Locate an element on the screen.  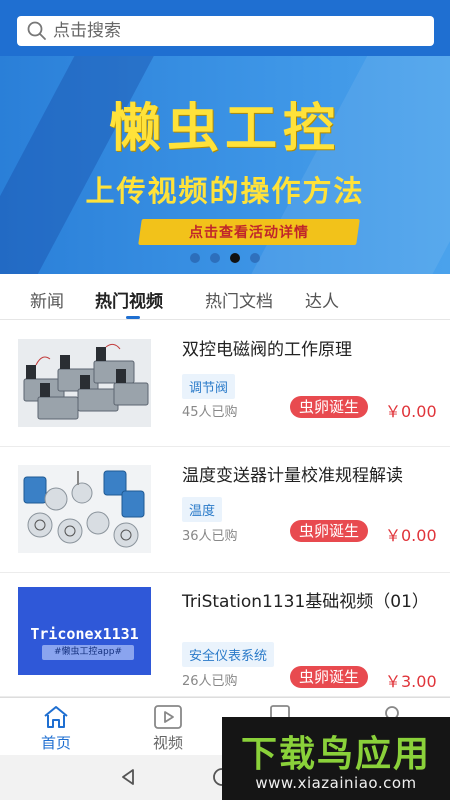
banner-subtitle: 上传视频的操作方法 is located at coordinates (225, 191).